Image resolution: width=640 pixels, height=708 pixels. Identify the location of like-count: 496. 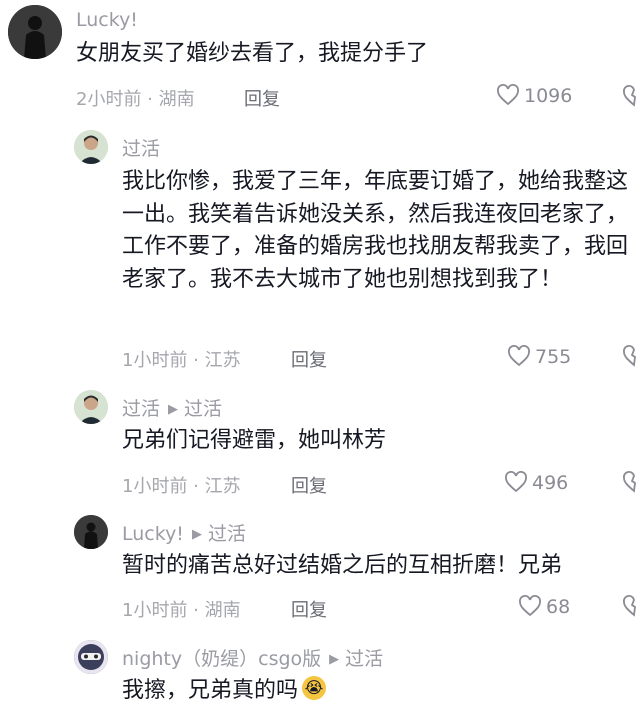
(550, 483).